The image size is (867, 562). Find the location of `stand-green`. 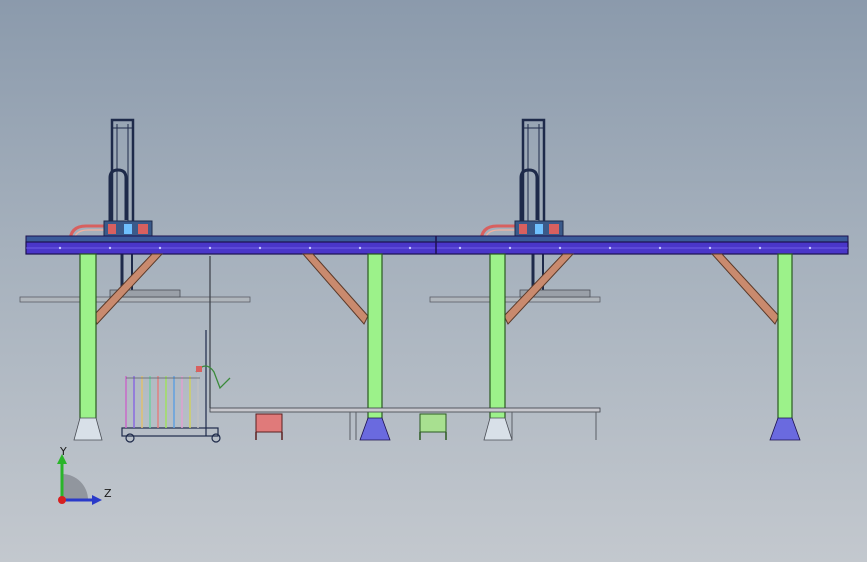

stand-green is located at coordinates (433, 426).